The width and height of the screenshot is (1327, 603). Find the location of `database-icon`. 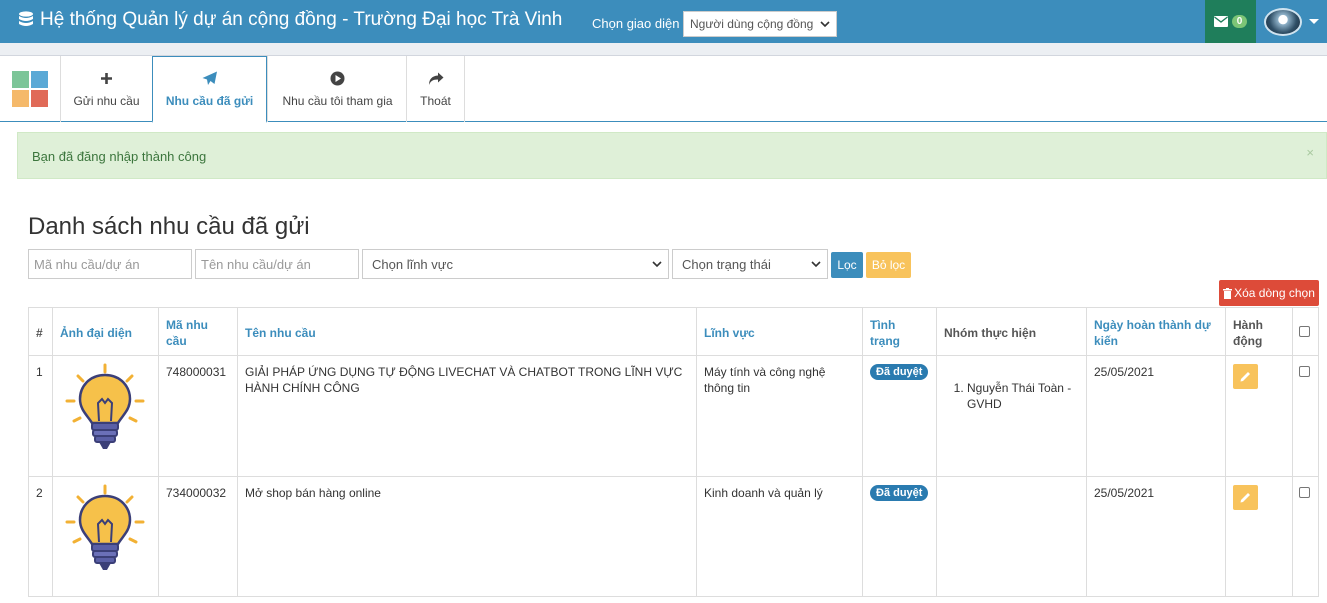

database-icon is located at coordinates (26, 18).